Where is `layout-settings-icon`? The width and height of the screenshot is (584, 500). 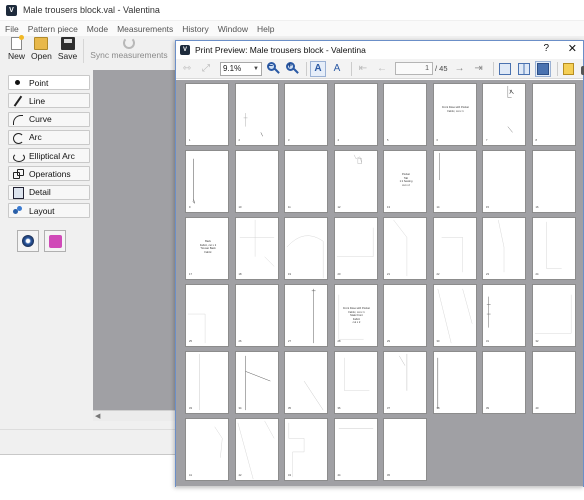
layout-settings-icon is located at coordinates (28, 241).